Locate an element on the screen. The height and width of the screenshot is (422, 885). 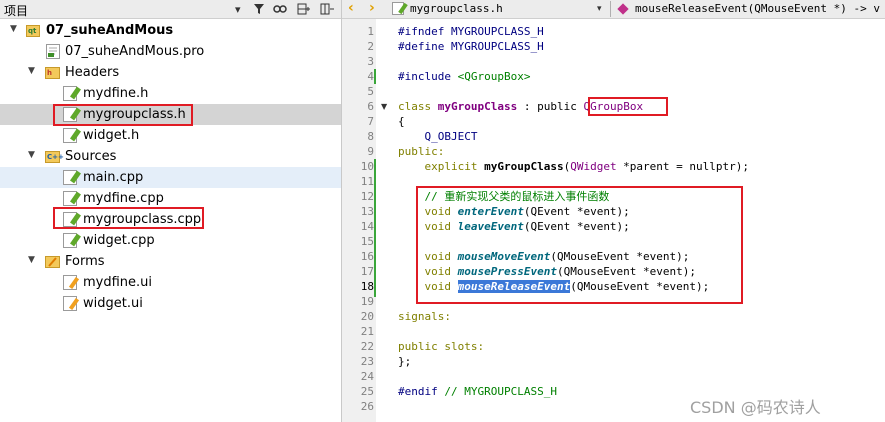
line-number: 12 is located at coordinates (367, 196).